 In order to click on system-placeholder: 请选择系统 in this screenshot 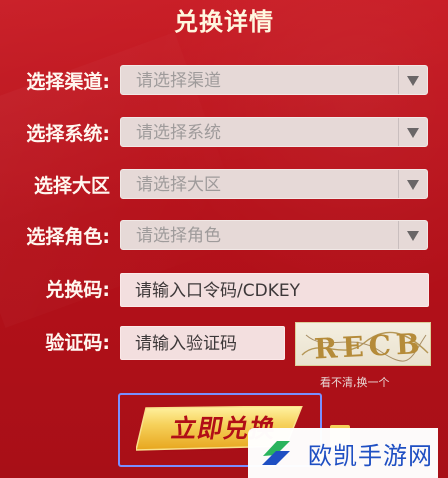, I will do `click(178, 133)`.